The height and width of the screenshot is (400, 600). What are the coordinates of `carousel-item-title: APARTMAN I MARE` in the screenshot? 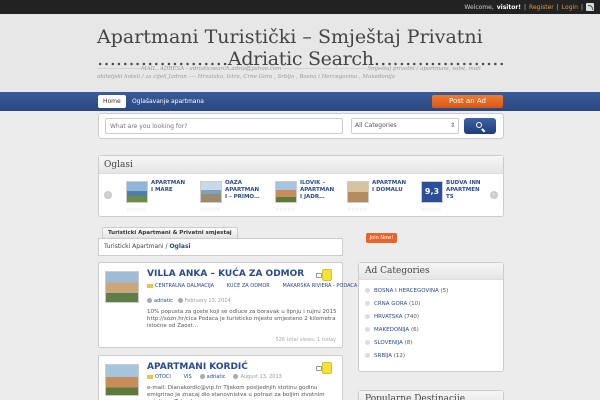 It's located at (169, 187).